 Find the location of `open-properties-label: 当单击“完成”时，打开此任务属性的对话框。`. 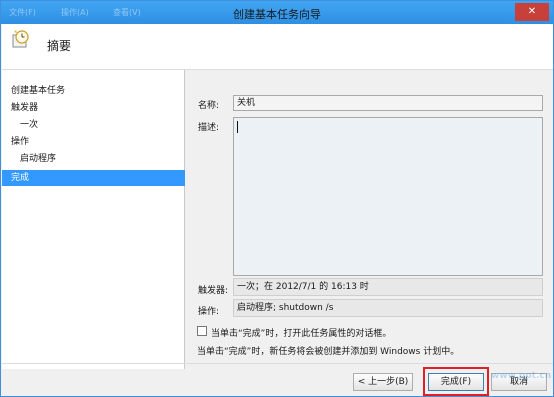

open-properties-label: 当单击“完成”时，打开此任务属性的对话框。 is located at coordinates (301, 332).